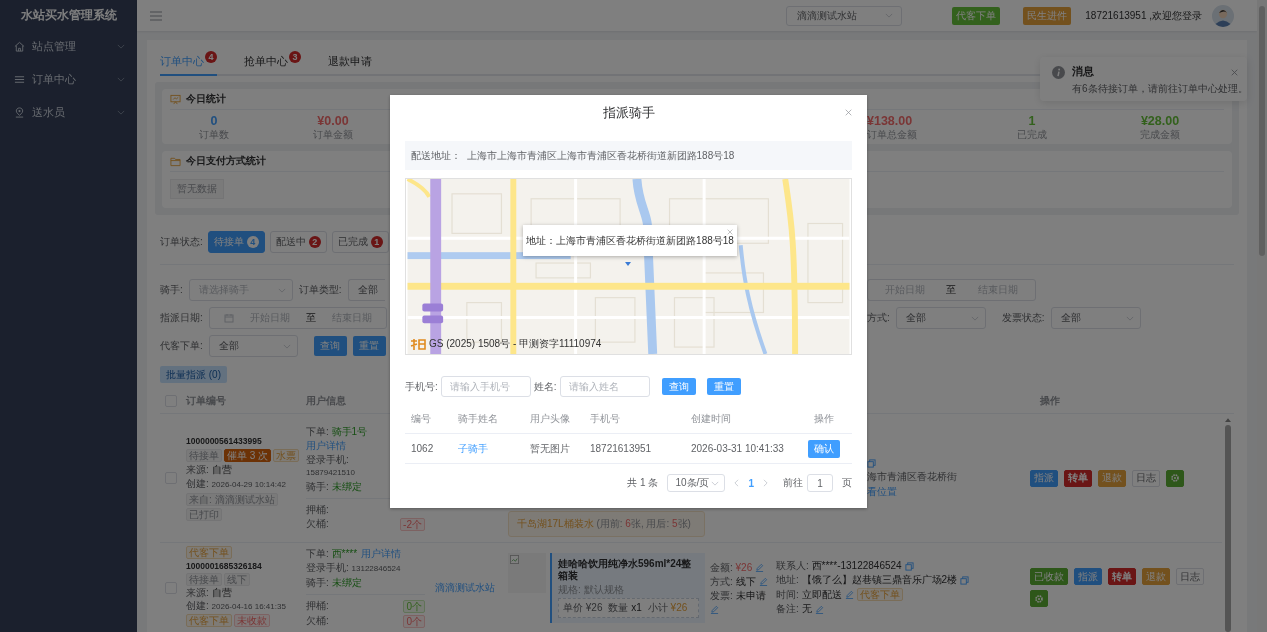  What do you see at coordinates (1083, 72) in the screenshot?
I see `notification-title: 消息` at bounding box center [1083, 72].